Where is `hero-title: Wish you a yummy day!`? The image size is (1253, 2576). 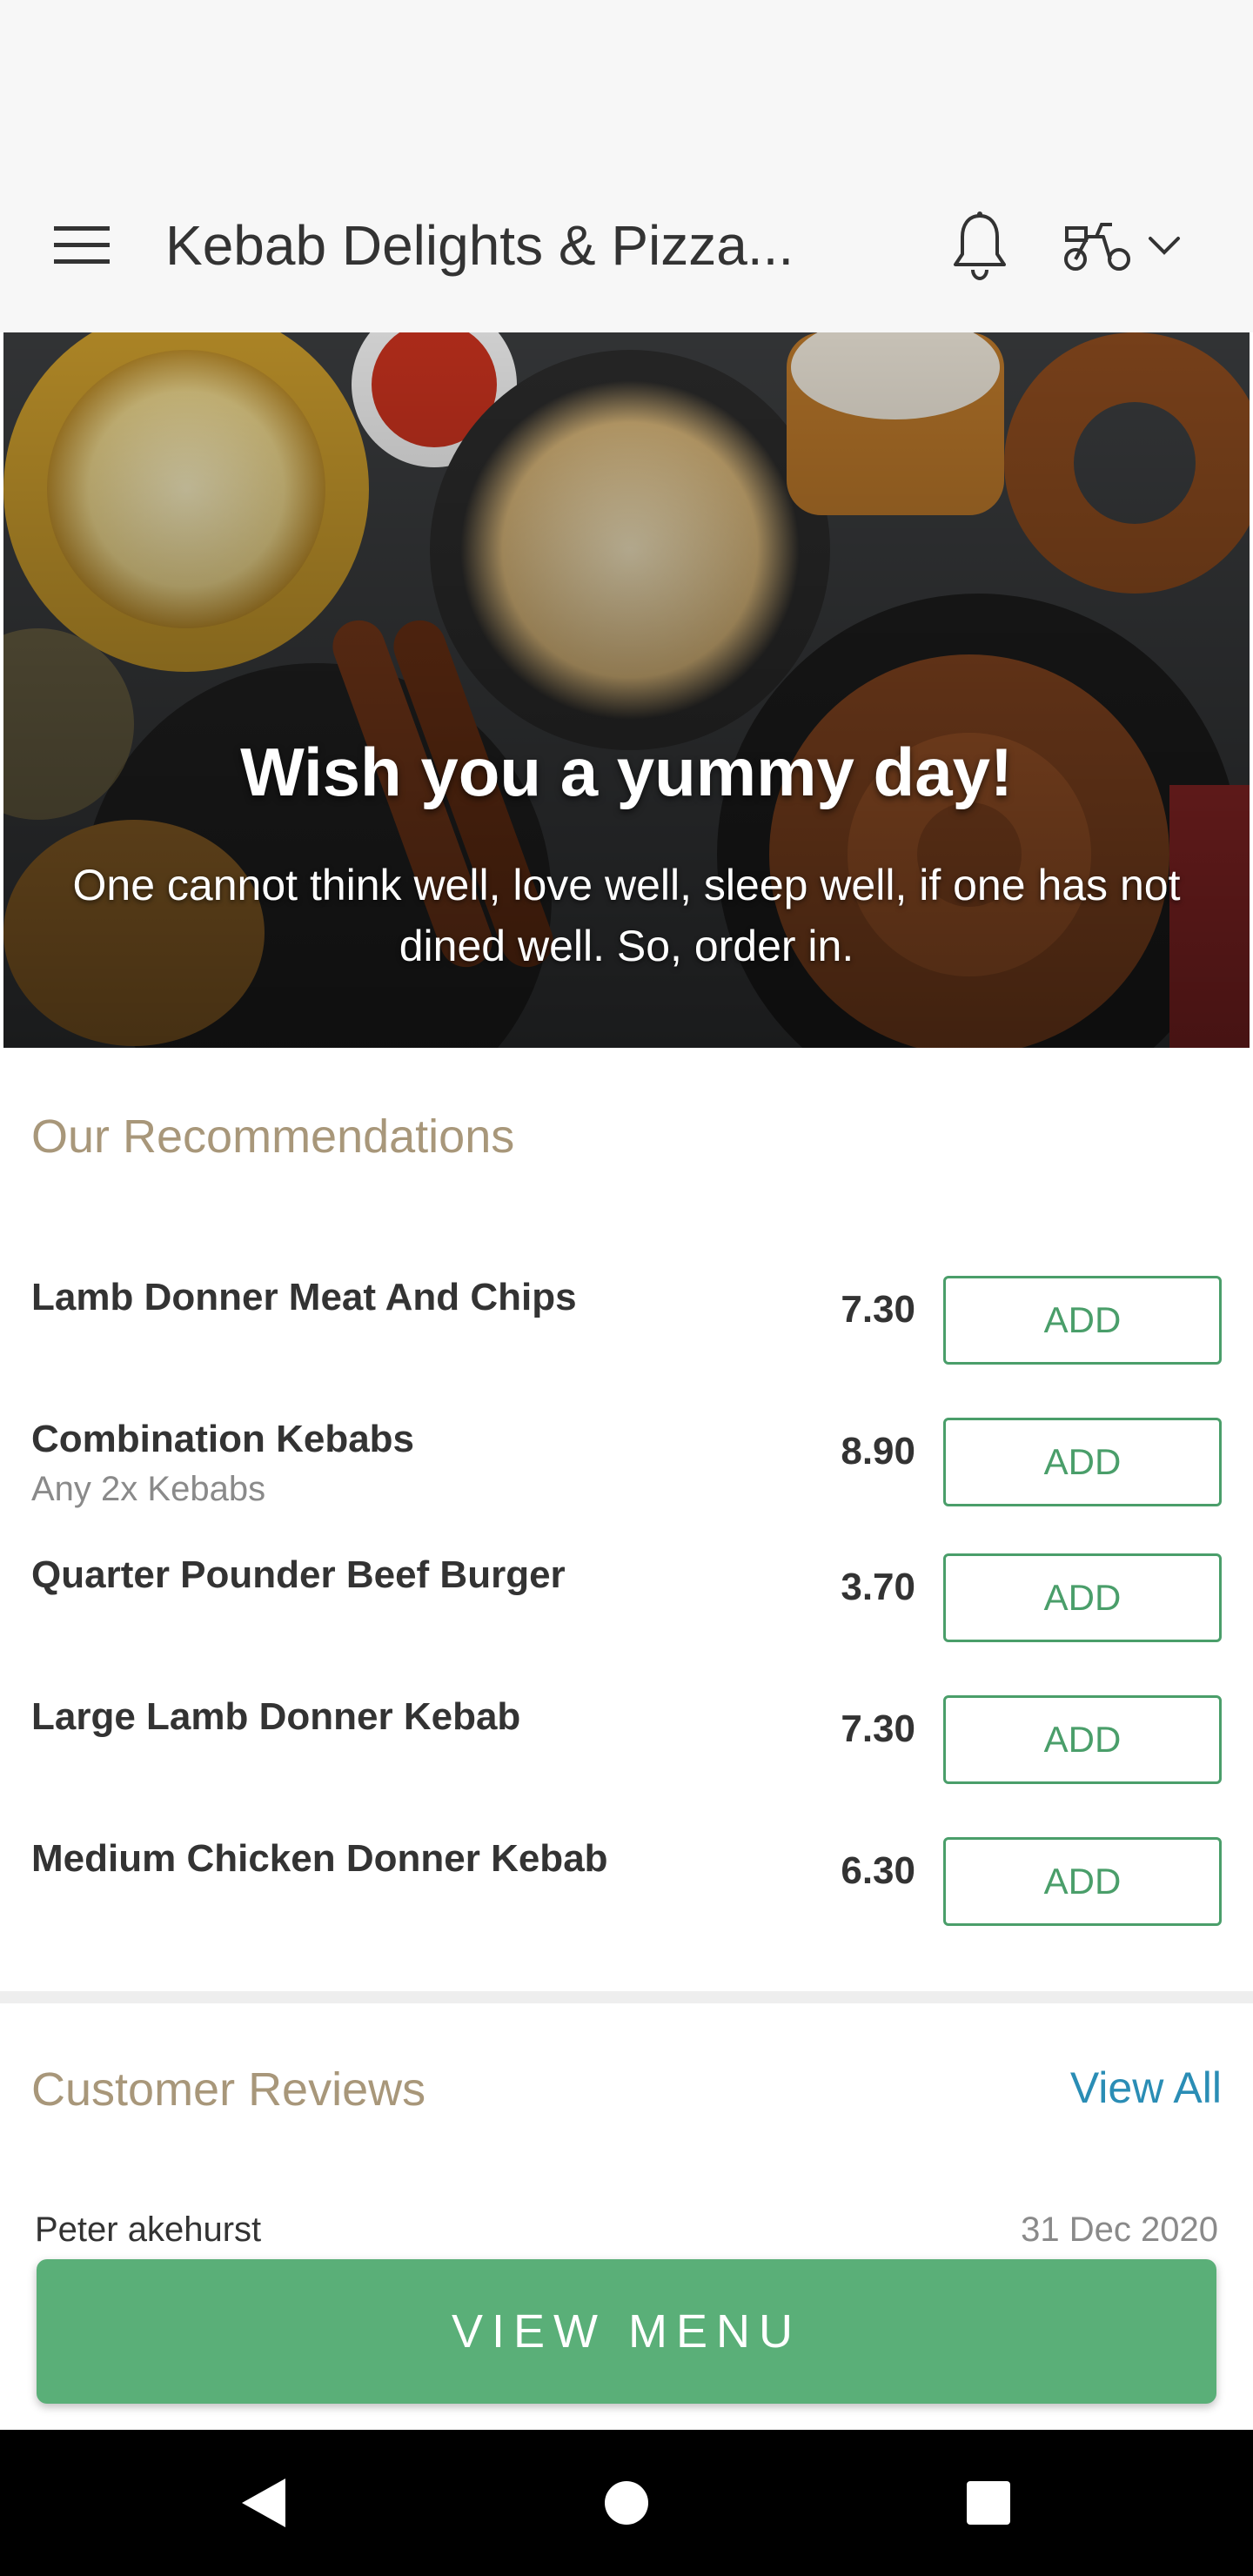
hero-title: Wish you a yummy day! is located at coordinates (626, 772).